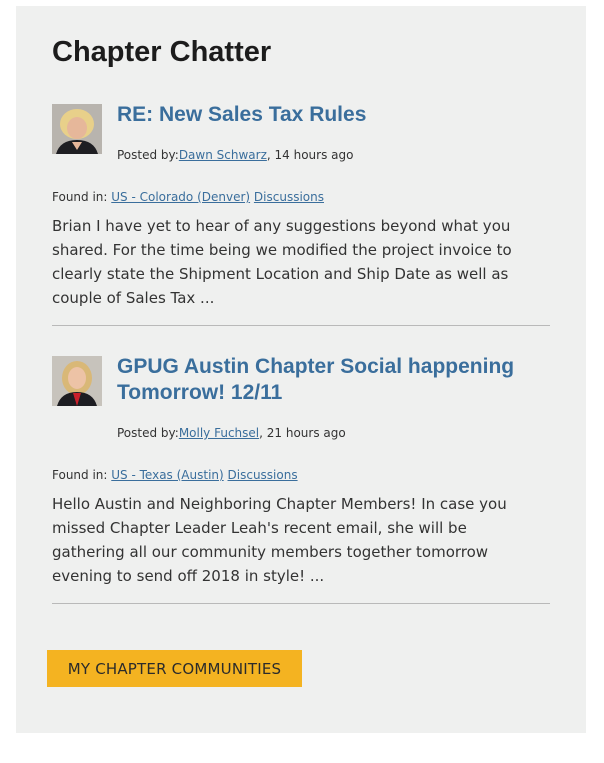  Describe the element at coordinates (302, 433) in the screenshot. I see `post-time: , 21 hours ago` at that location.